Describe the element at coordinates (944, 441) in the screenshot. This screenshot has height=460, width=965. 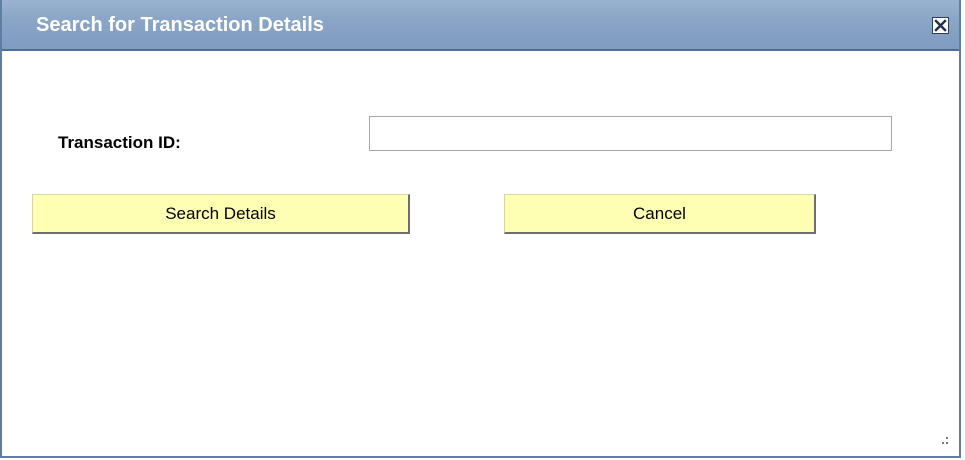
I see `resize-grip-icon` at that location.